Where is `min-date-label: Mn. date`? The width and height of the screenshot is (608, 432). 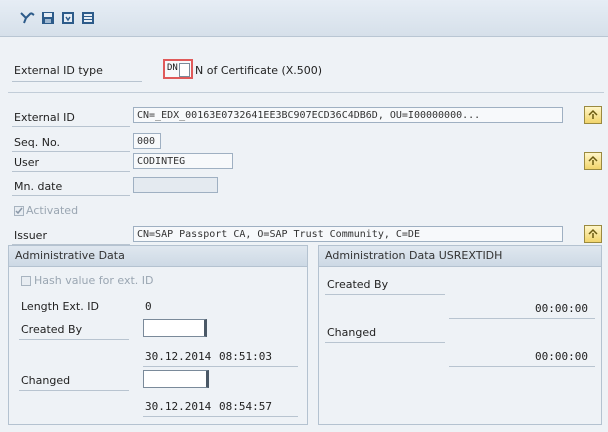 min-date-label: Mn. date is located at coordinates (38, 186).